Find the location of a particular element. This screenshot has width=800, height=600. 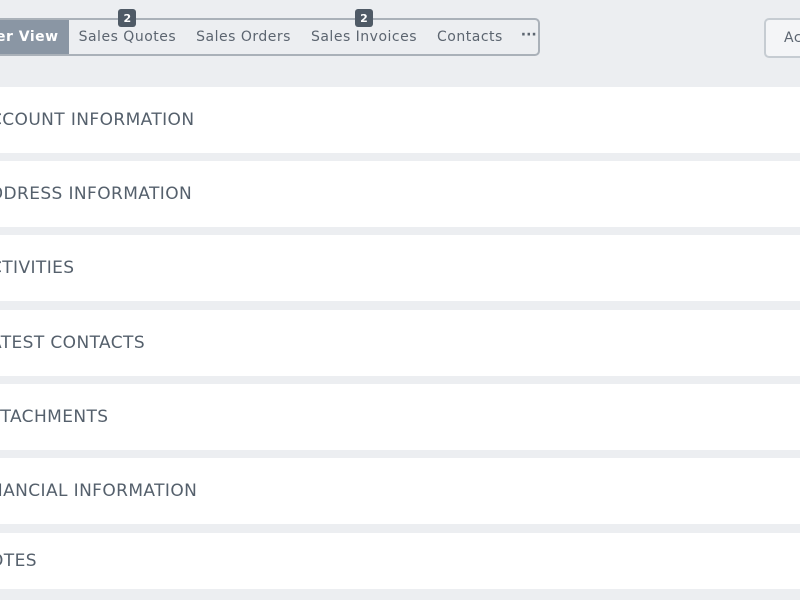

more-tabs-button: ··· is located at coordinates (530, 37).